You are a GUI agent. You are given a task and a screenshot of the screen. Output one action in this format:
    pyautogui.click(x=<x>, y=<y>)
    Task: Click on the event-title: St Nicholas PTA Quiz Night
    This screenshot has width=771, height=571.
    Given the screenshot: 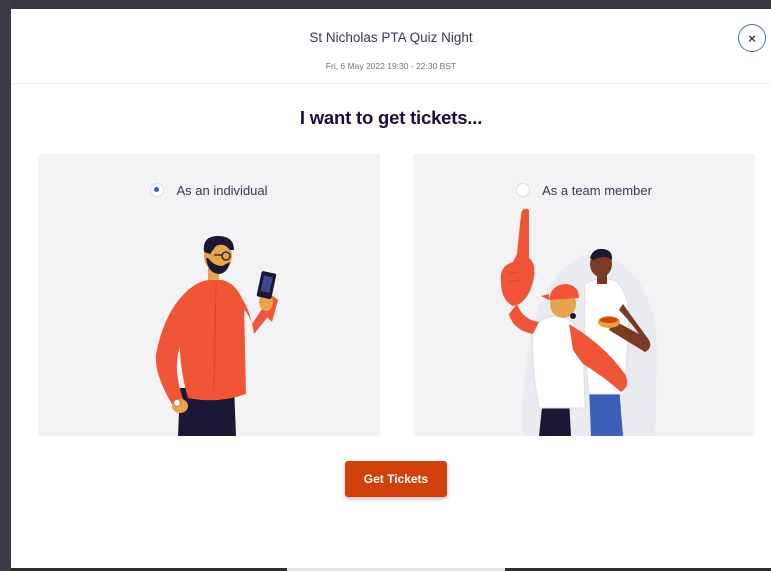 What is the action you would take?
    pyautogui.click(x=391, y=37)
    